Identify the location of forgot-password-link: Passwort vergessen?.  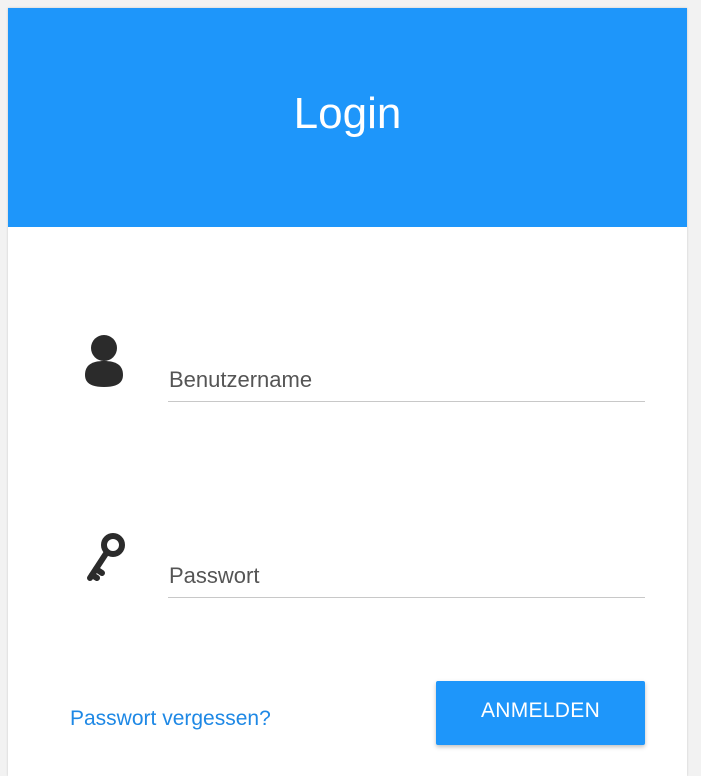
(170, 719).